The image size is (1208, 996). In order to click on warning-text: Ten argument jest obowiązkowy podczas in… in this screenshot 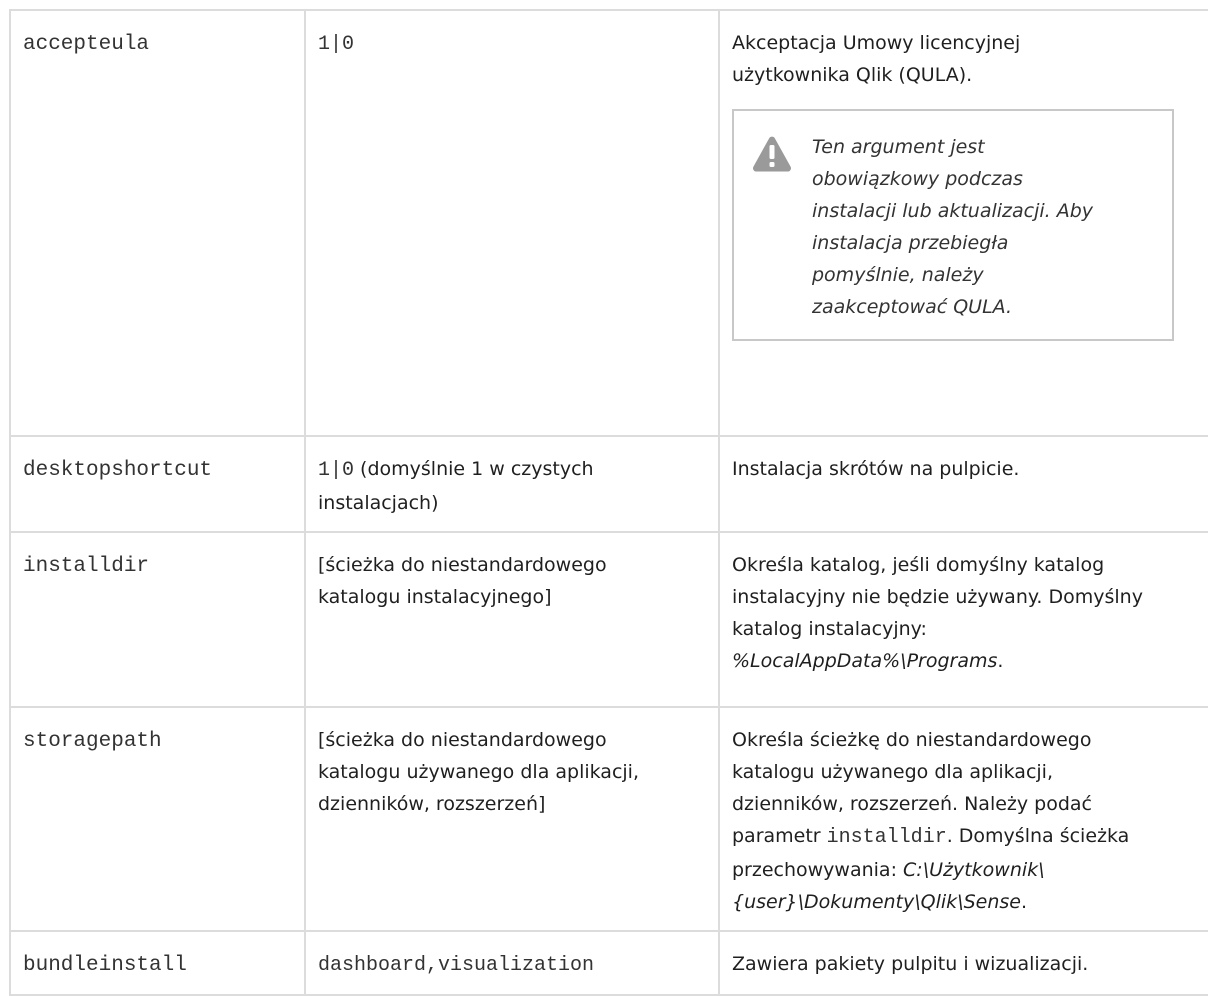, I will do `click(952, 227)`.